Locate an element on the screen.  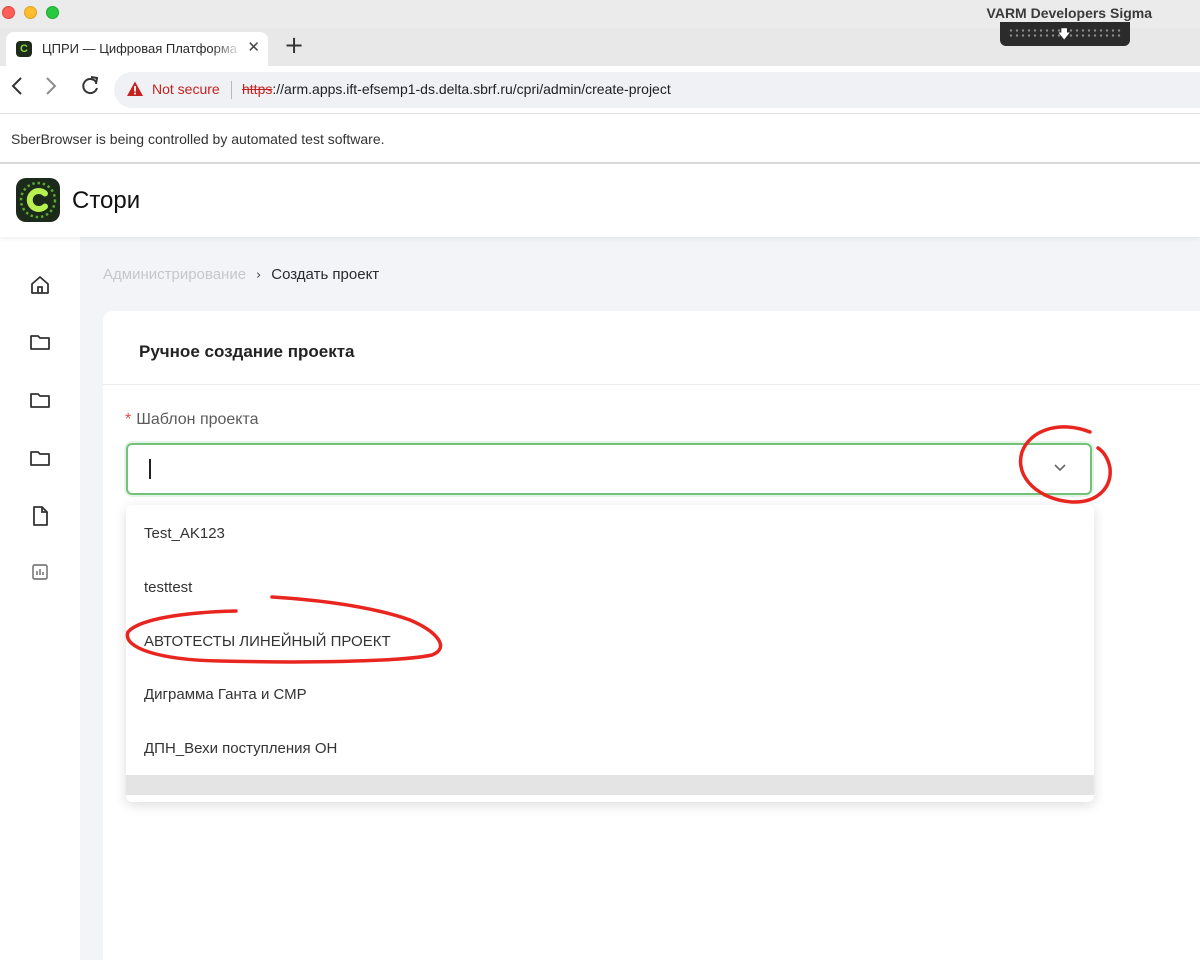
card-divider is located at coordinates (651, 384).